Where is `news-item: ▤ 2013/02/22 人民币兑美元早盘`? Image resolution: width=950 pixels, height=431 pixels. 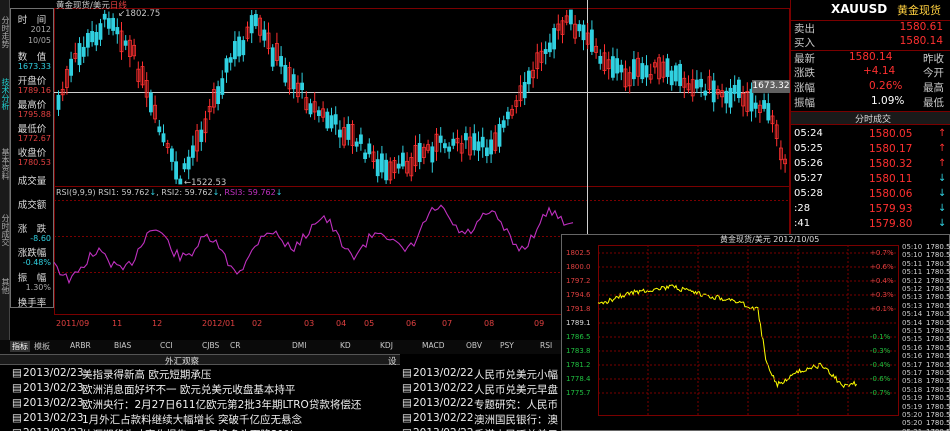
news-item: ▤ 2013/02/22 人民币兑美元早盘 is located at coordinates (481, 390).